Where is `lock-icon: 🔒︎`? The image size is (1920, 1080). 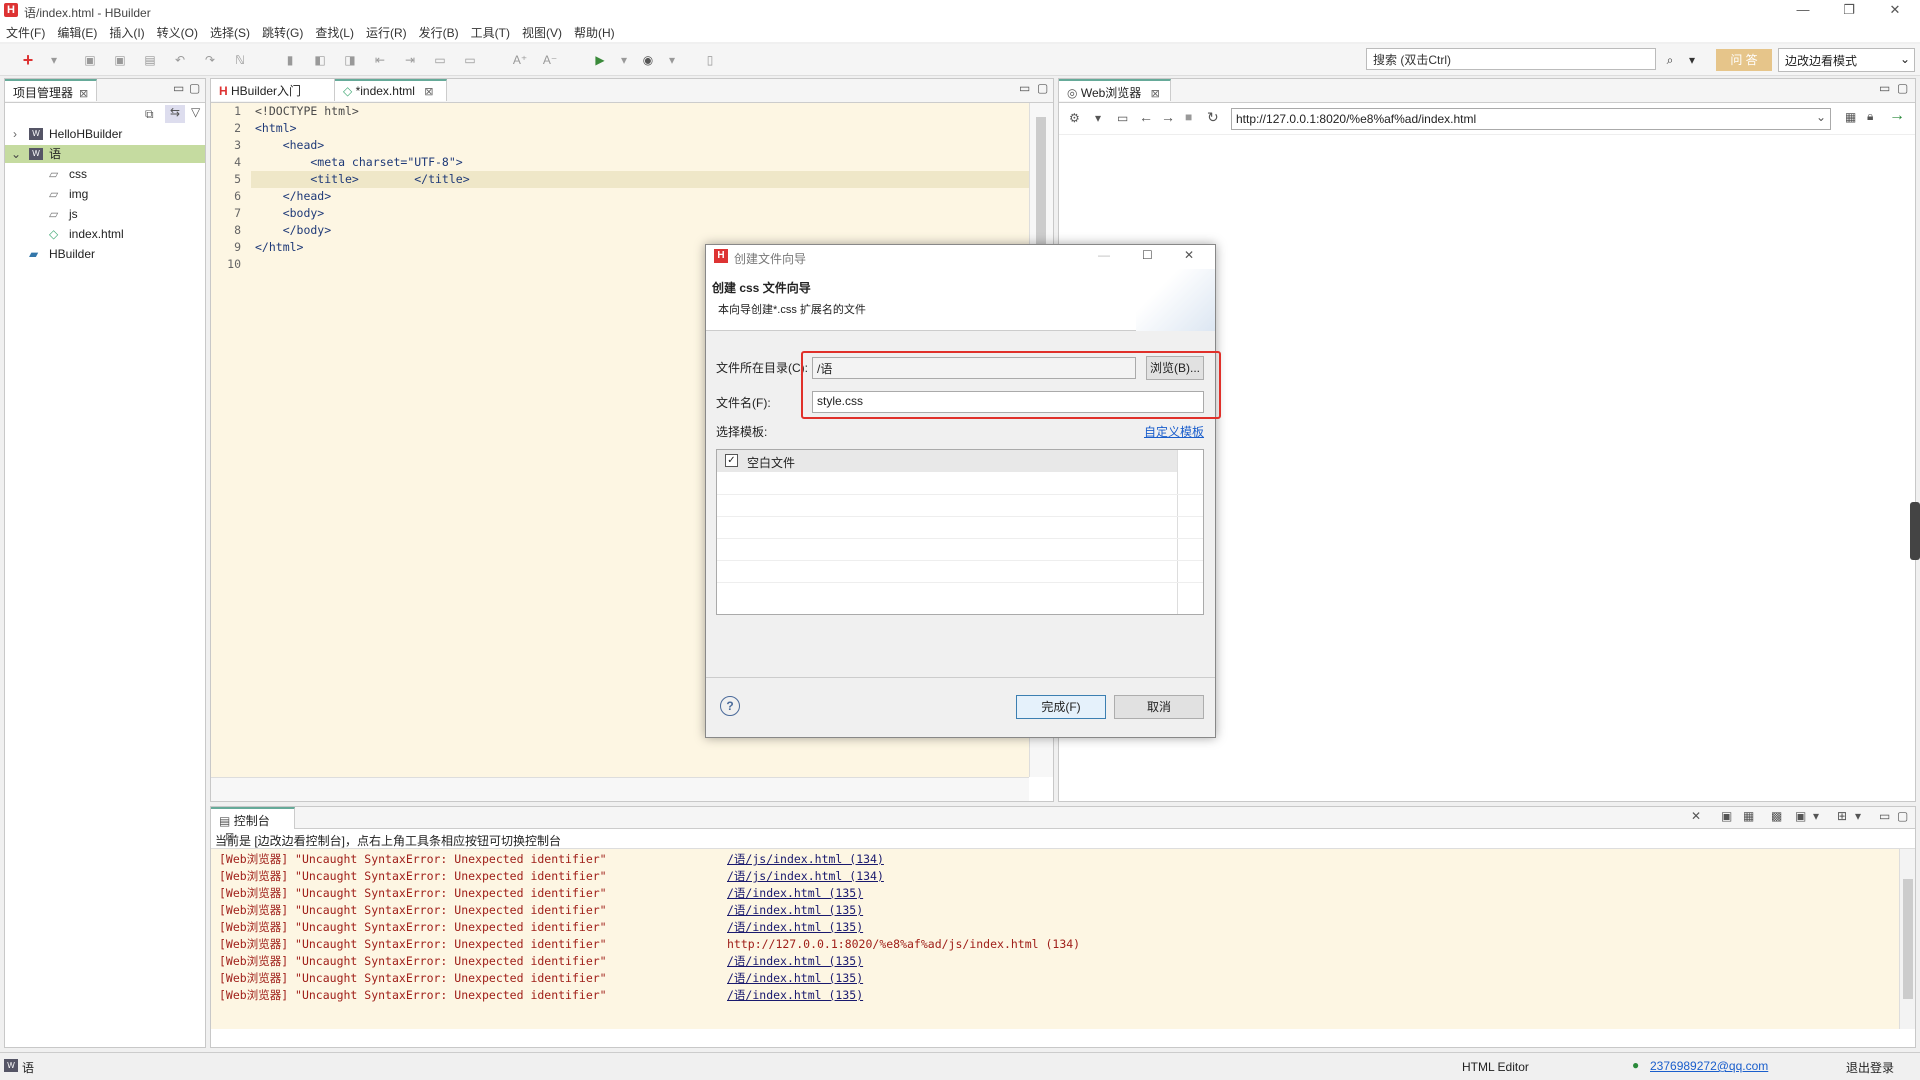
lock-icon: 🔒︎ is located at coordinates (1870, 116).